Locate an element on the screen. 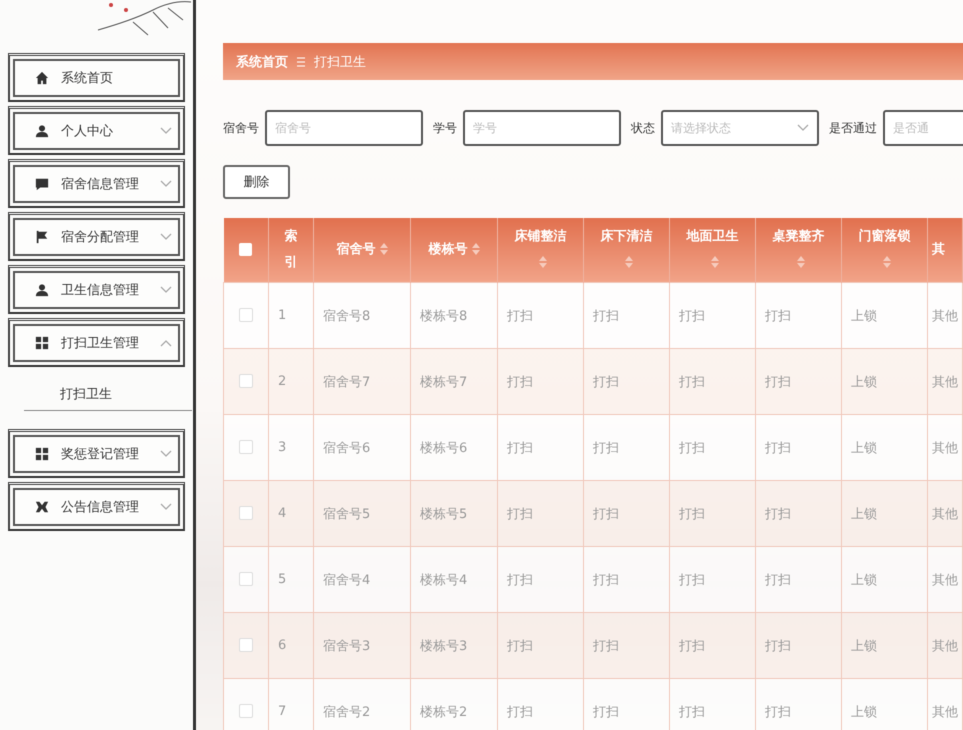 The height and width of the screenshot is (730, 963). column-header: 床铺整洁 is located at coordinates (540, 236).